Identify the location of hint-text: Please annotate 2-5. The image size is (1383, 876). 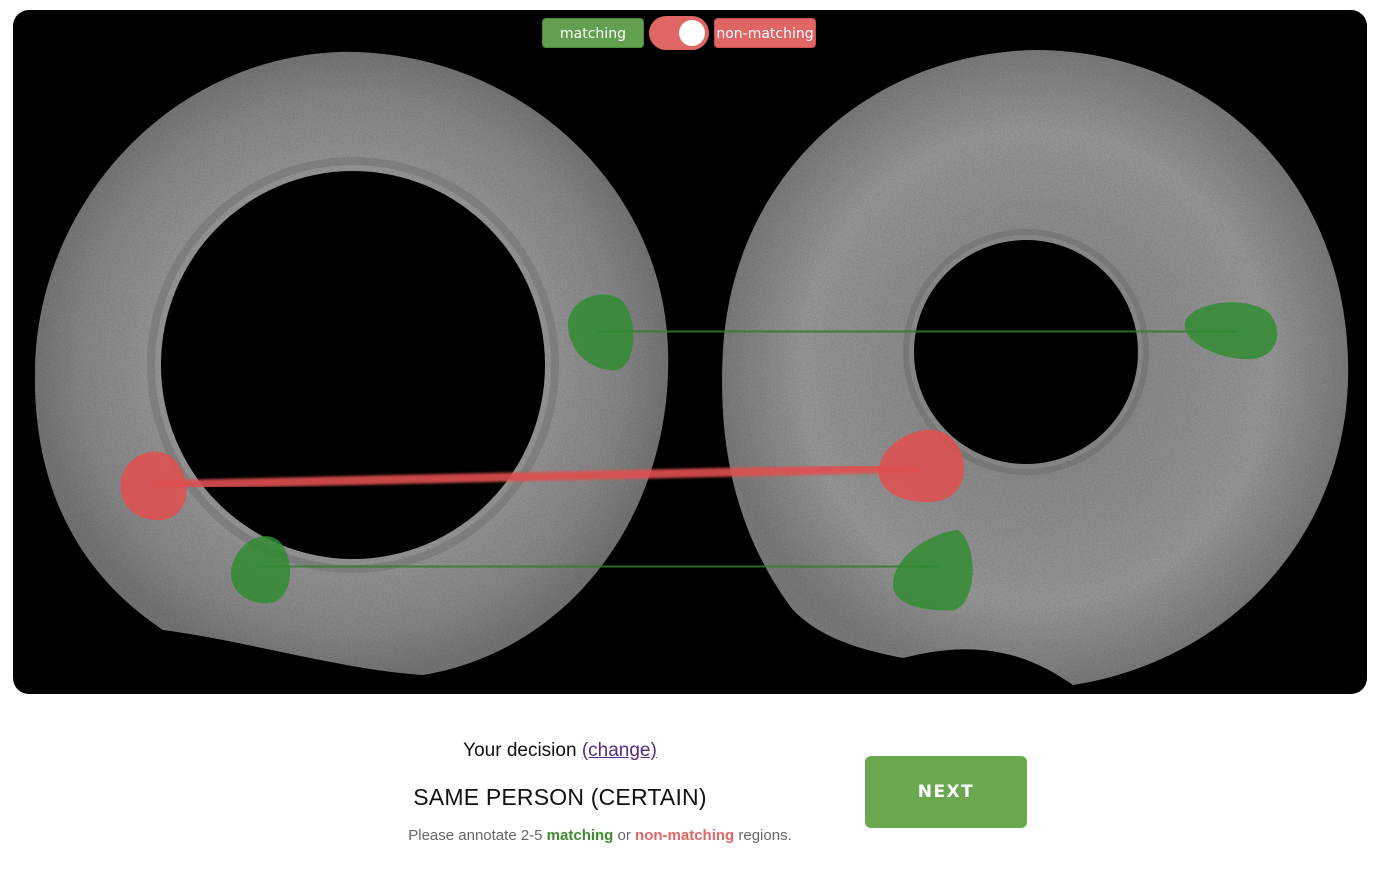
(477, 835).